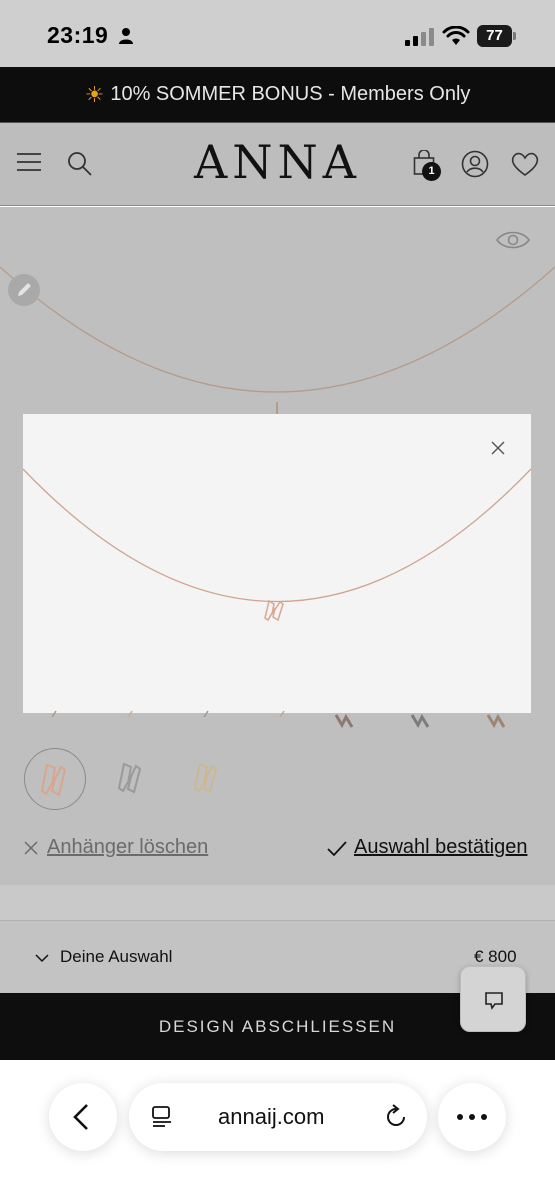 This screenshot has height=1200, width=555. Describe the element at coordinates (525, 164) in the screenshot. I see `wishlist-heart-icon` at that location.